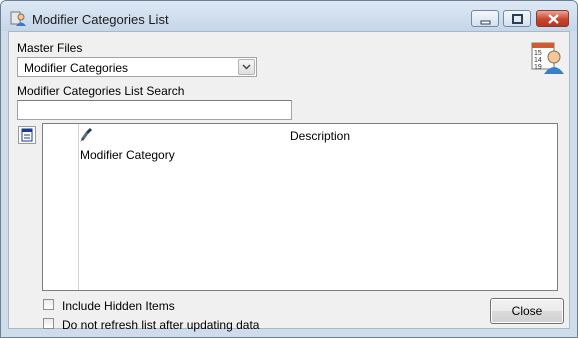 The width and height of the screenshot is (578, 338). I want to click on app-title-icon, so click(18, 18).